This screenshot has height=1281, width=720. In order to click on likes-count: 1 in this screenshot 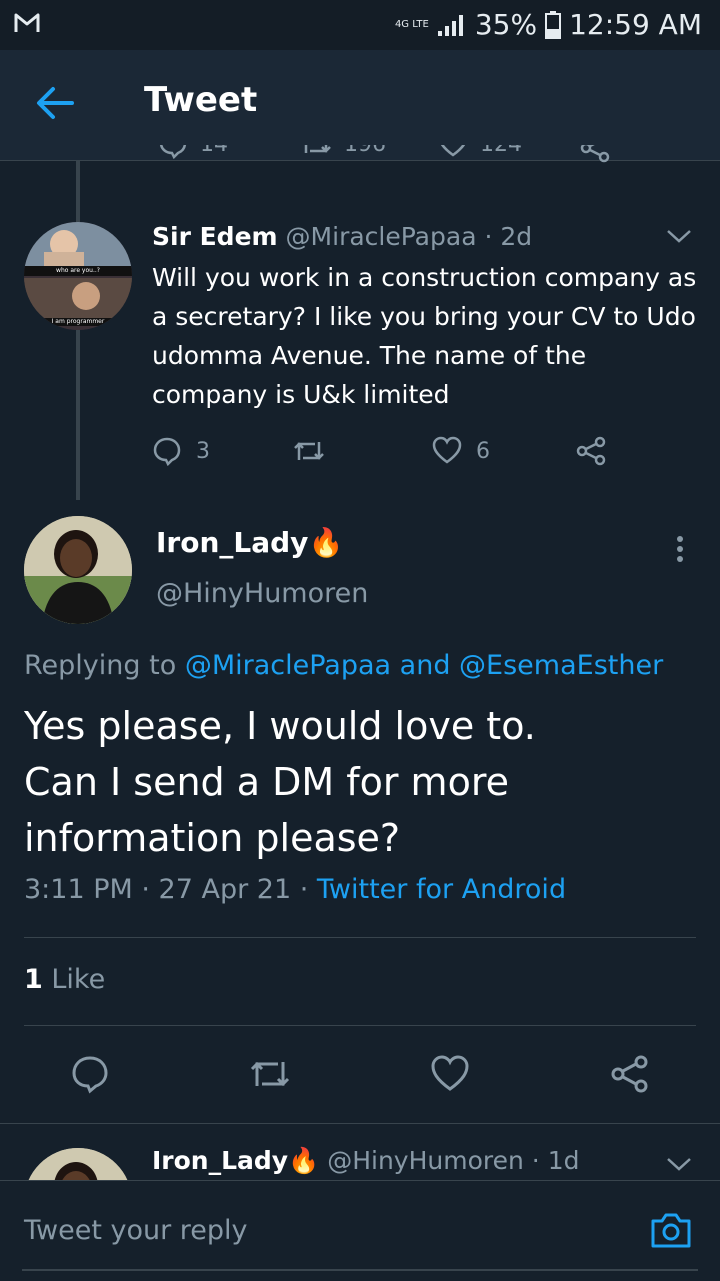, I will do `click(33, 979)`.